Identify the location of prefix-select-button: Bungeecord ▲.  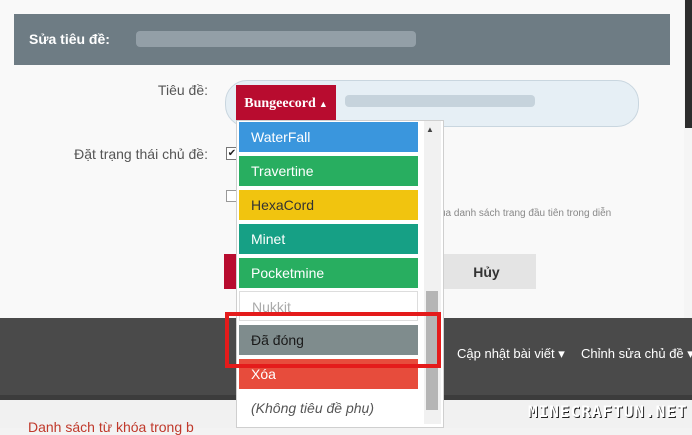
(286, 104).